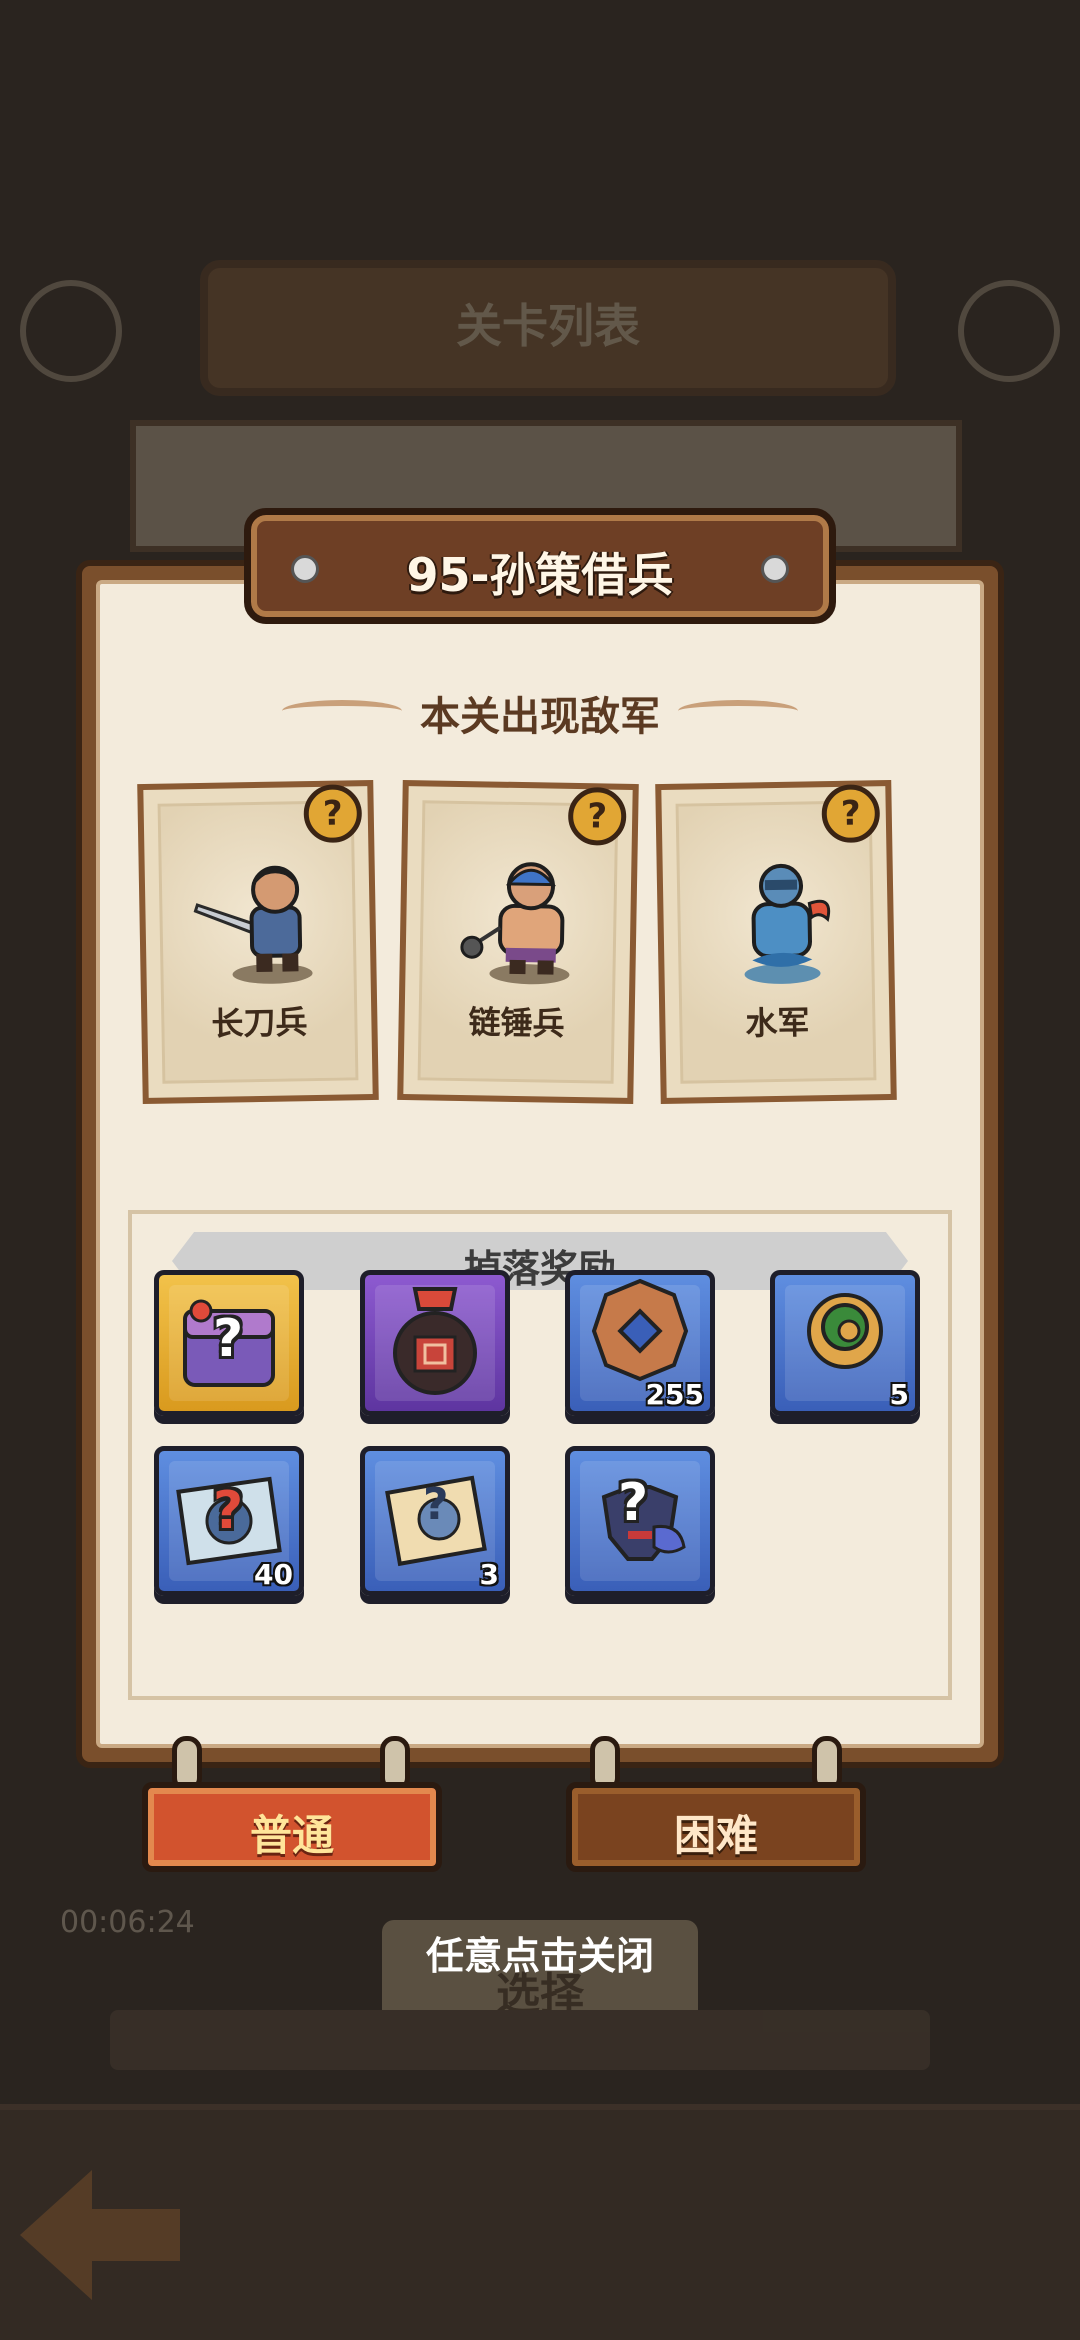 This screenshot has width=1080, height=2340. I want to click on background-level-list-title: 关卡列表, so click(548, 326).